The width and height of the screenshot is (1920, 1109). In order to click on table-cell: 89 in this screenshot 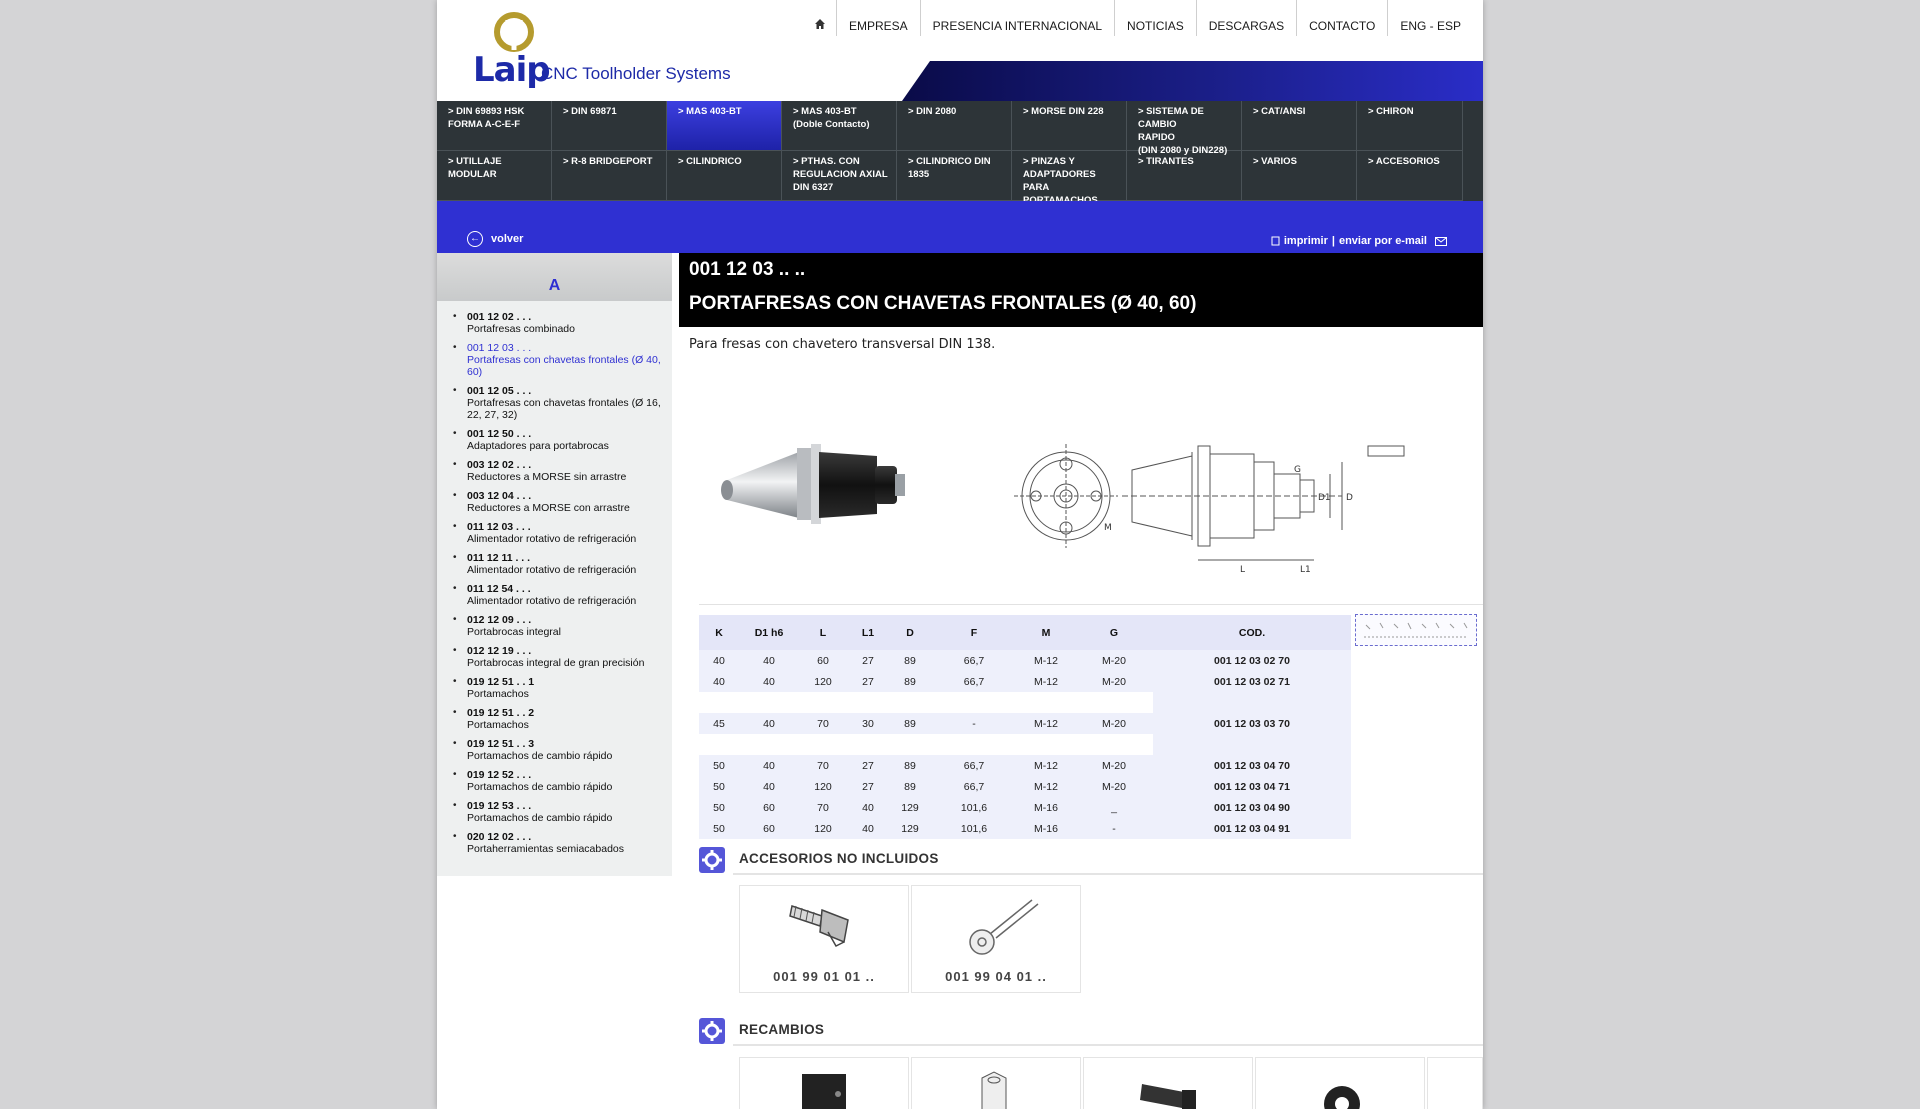, I will do `click(910, 765)`.